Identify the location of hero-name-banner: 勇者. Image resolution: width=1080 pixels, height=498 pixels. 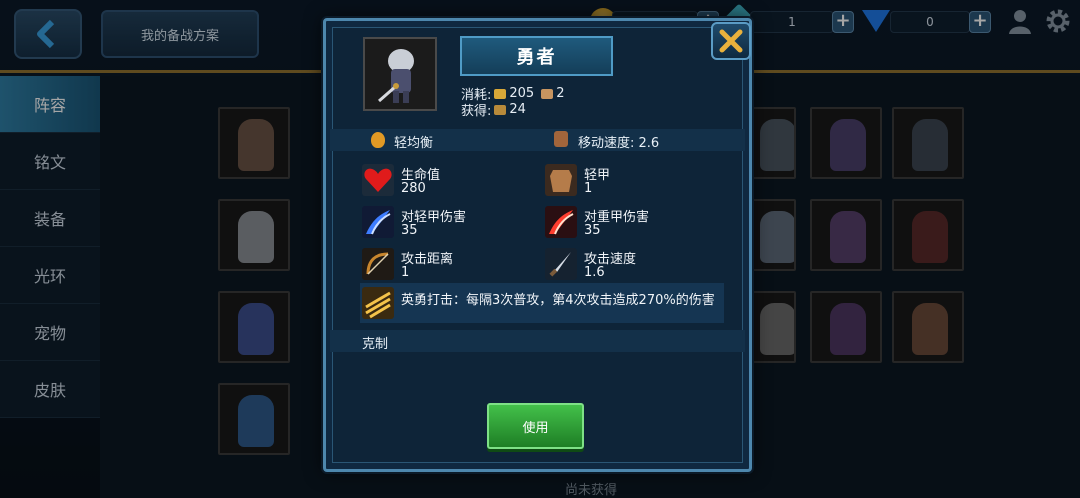
(536, 56).